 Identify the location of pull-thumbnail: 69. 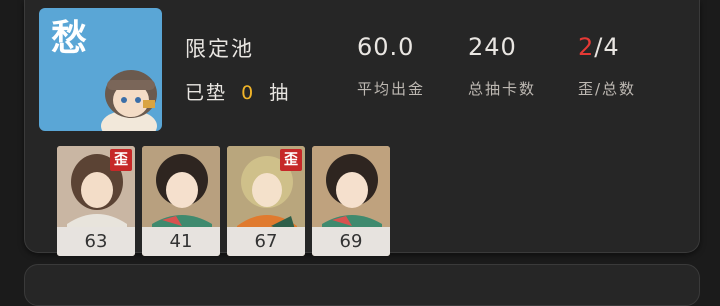
(351, 201).